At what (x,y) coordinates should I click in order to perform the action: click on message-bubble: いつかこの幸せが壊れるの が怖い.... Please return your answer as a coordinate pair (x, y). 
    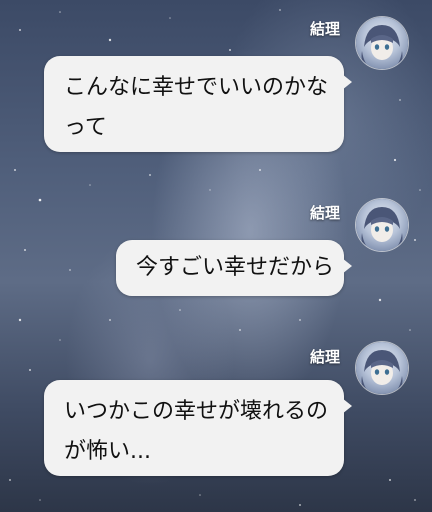
    Looking at the image, I should click on (198, 428).